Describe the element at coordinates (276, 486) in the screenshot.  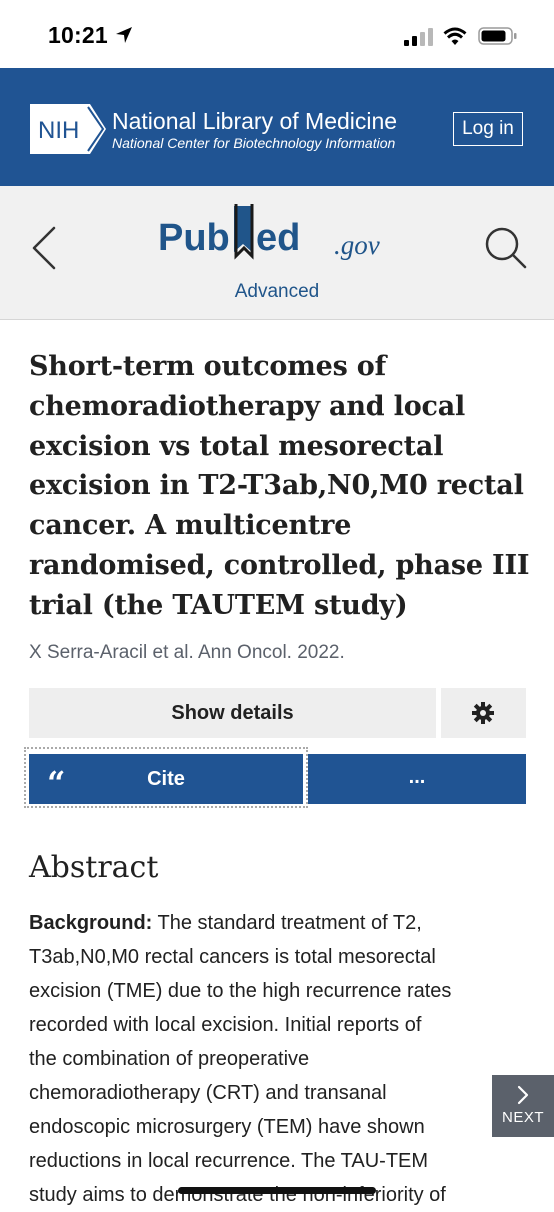
I see `article-title-line: excision in T2-T3ab,N0,M0 rectal` at that location.